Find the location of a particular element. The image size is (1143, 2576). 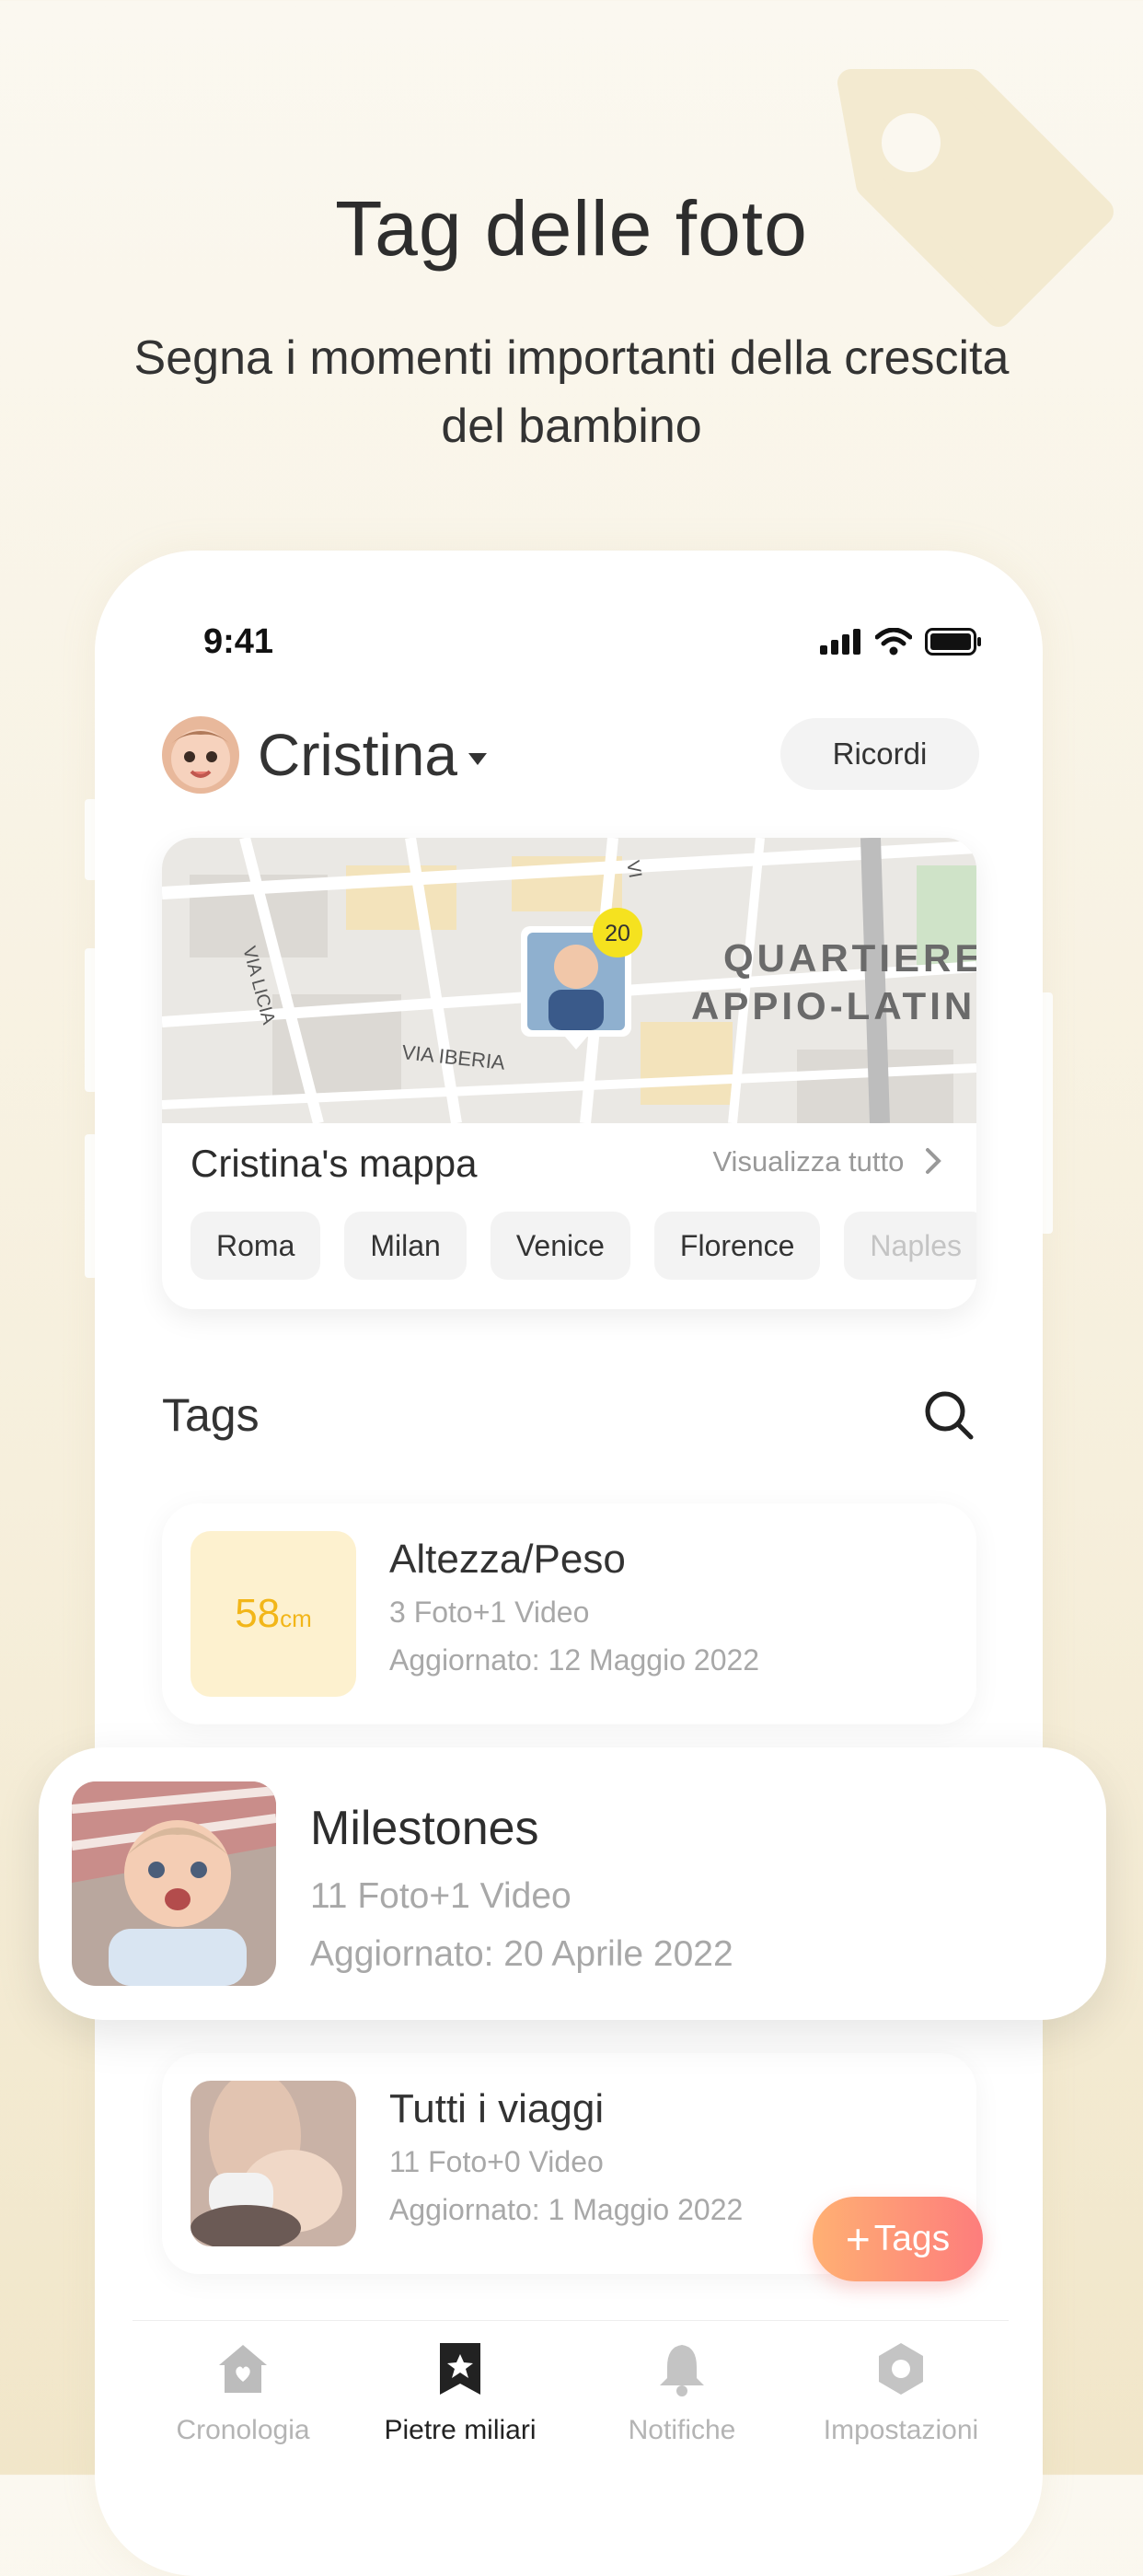

tab-timeline: Cronologia is located at coordinates (243, 2392).